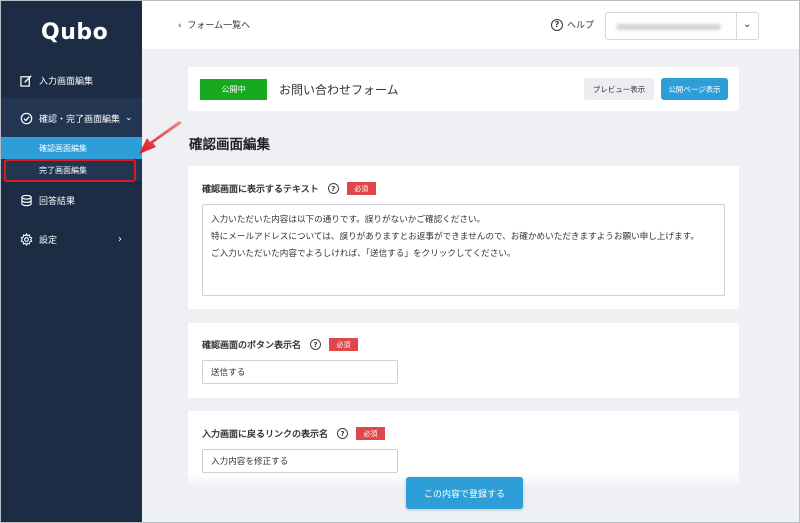  What do you see at coordinates (26, 118) in the screenshot?
I see `check-circle-icon` at bounding box center [26, 118].